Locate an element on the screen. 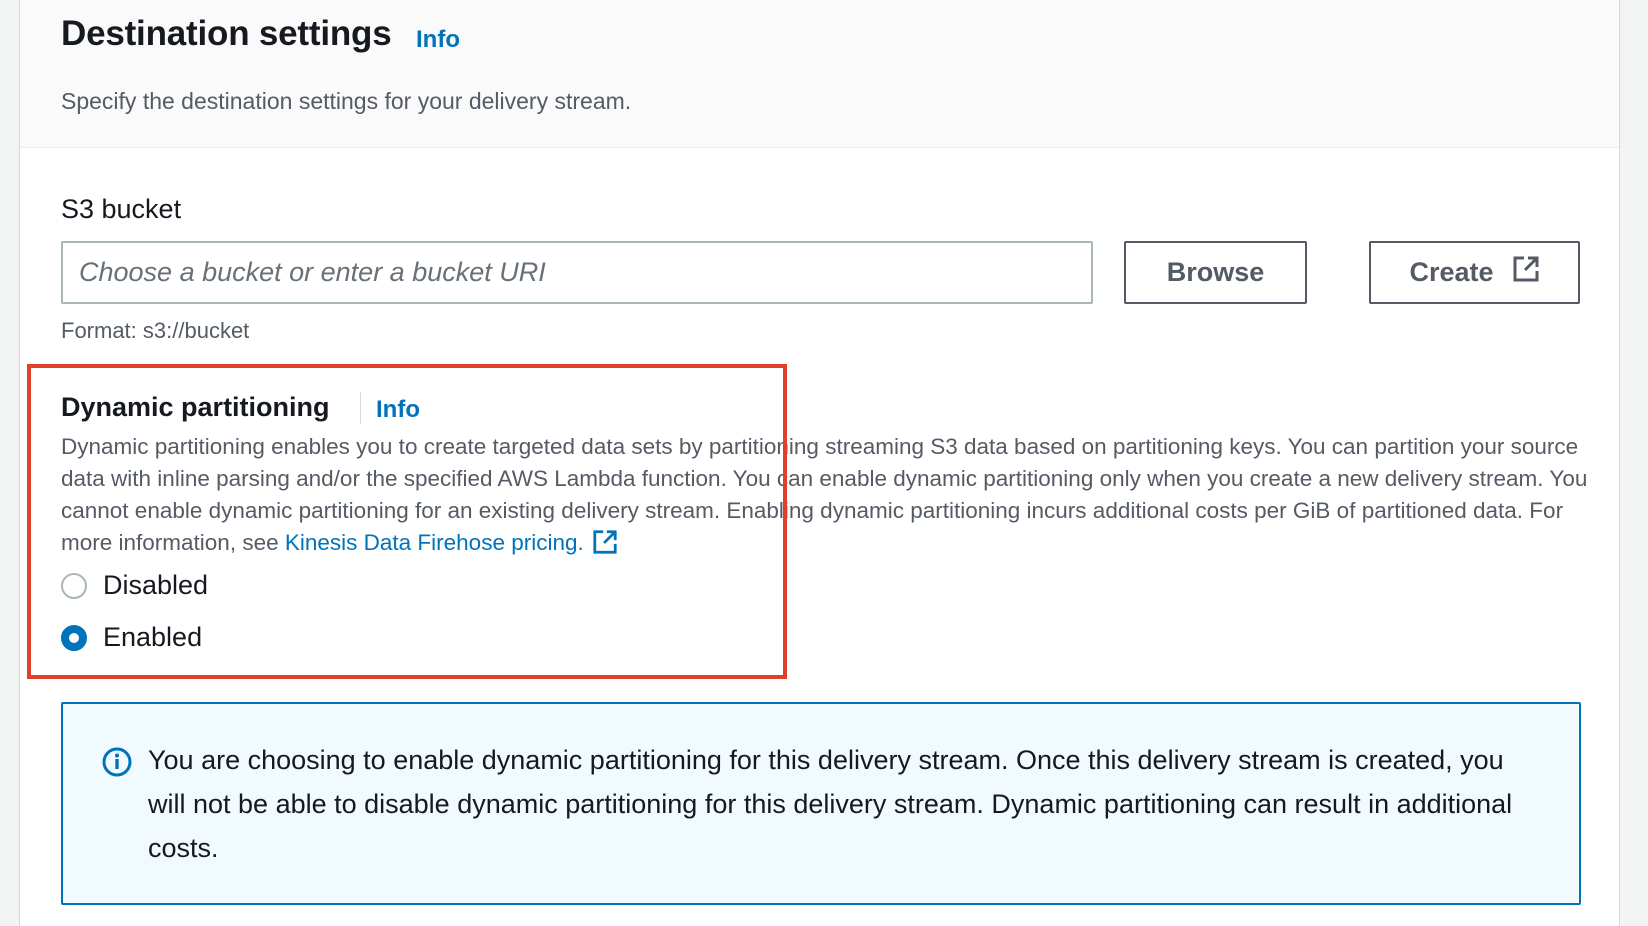  radio-button-disabled is located at coordinates (74, 585).